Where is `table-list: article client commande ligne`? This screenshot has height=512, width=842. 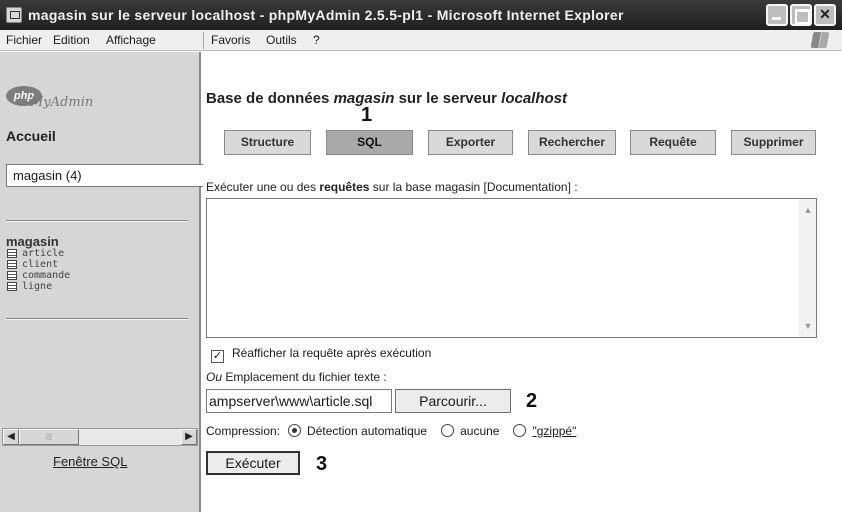 table-list: article client commande ligne is located at coordinates (38, 270).